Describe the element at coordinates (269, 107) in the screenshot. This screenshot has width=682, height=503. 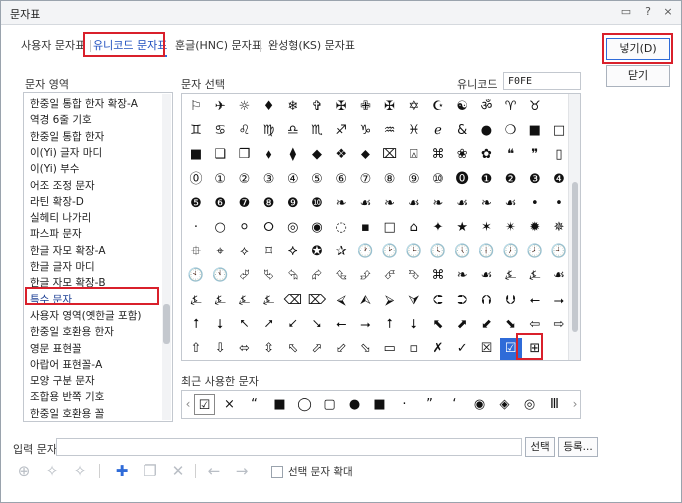
I see `character-cell: ♦` at that location.